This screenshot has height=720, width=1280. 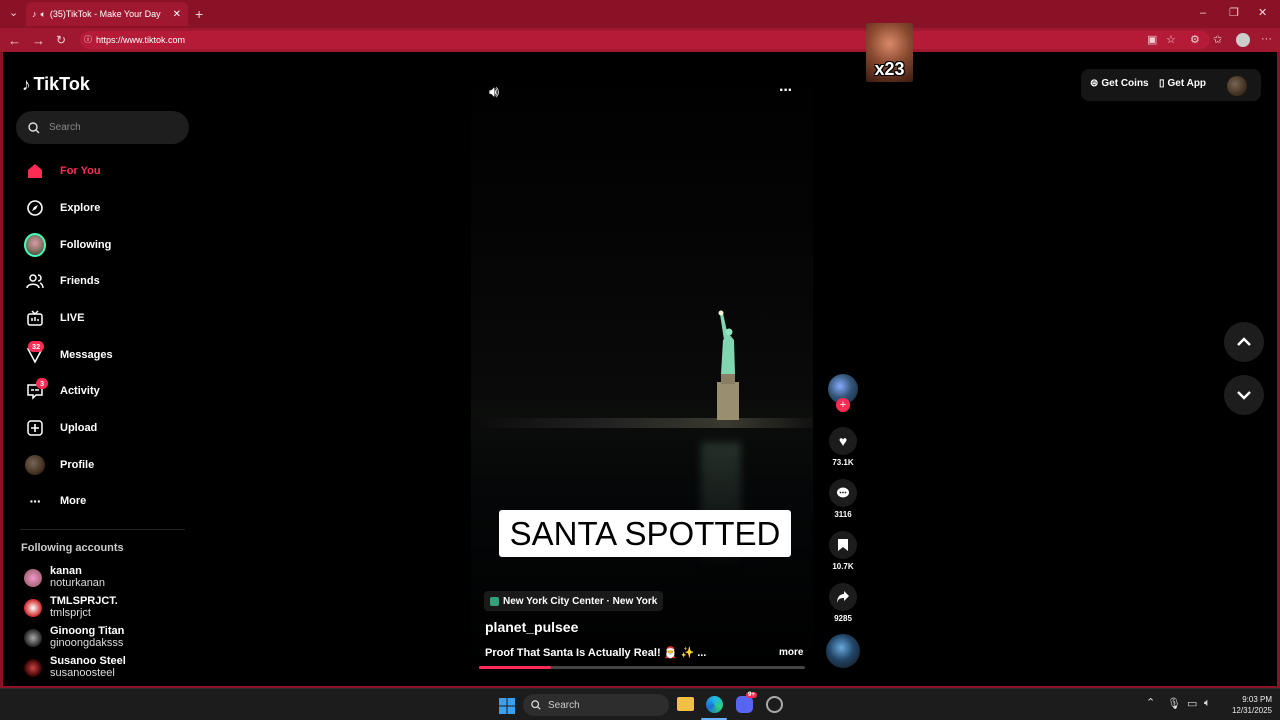 What do you see at coordinates (14, 40) in the screenshot?
I see `back-icon: ←` at bounding box center [14, 40].